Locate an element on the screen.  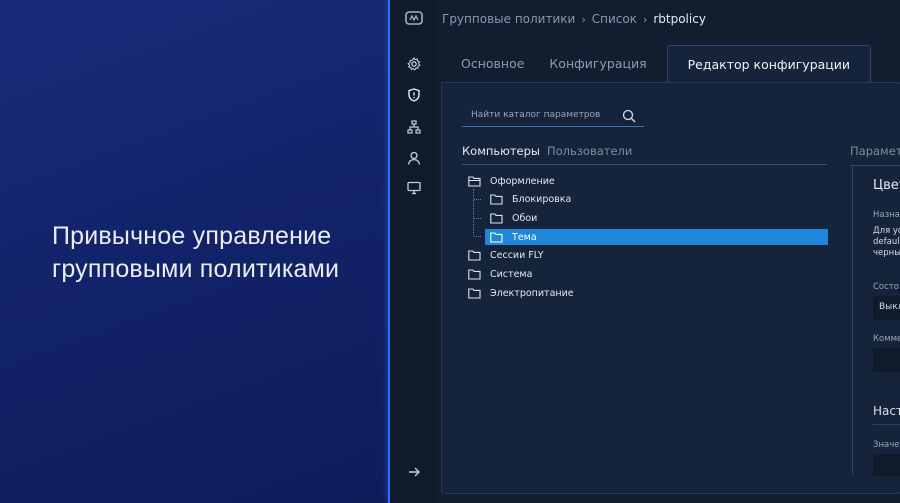
search-box is located at coordinates (553, 115).